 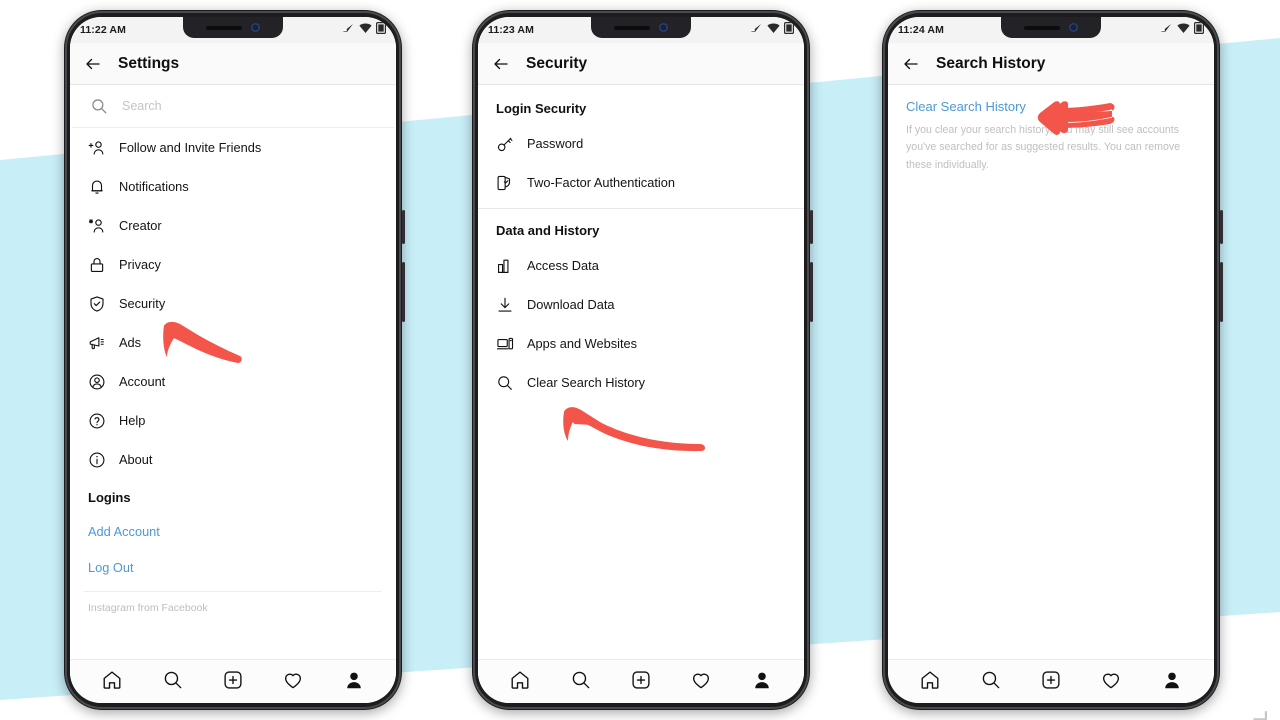 I want to click on search-placeholder: Search, so click(x=142, y=106).